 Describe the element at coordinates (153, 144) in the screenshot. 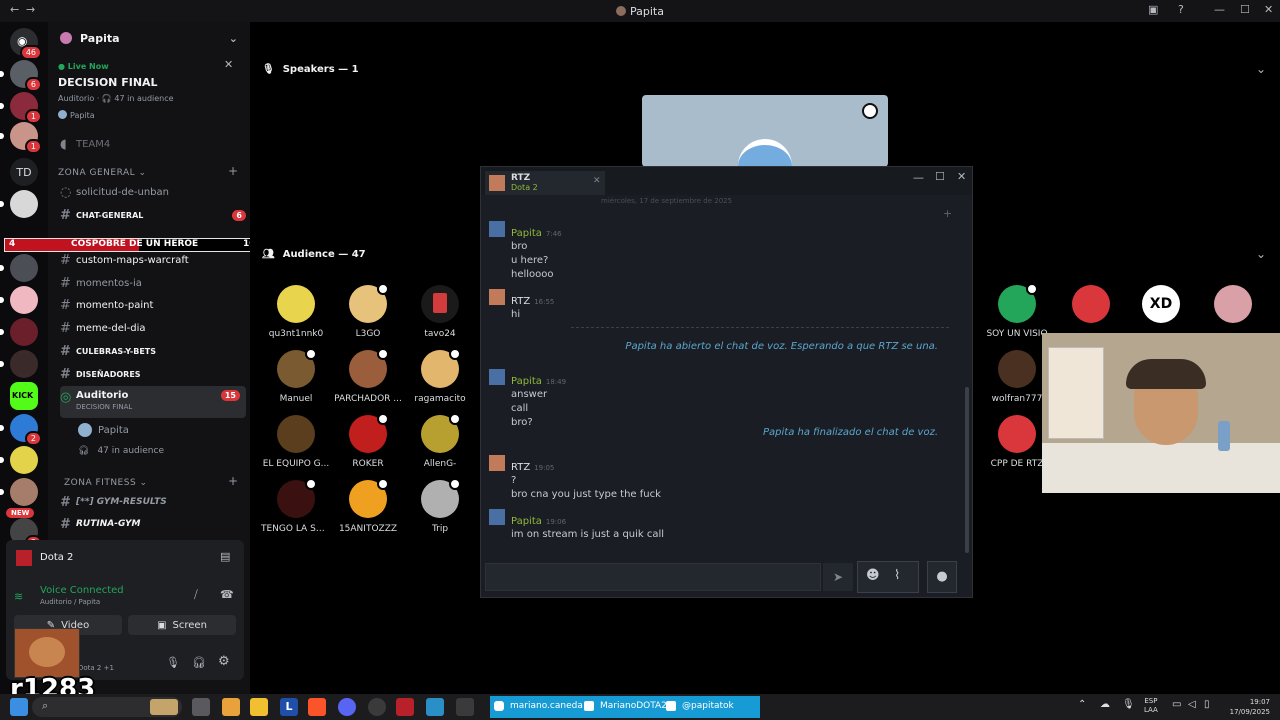

I see `channel-team4: ◖ TEAM4` at that location.